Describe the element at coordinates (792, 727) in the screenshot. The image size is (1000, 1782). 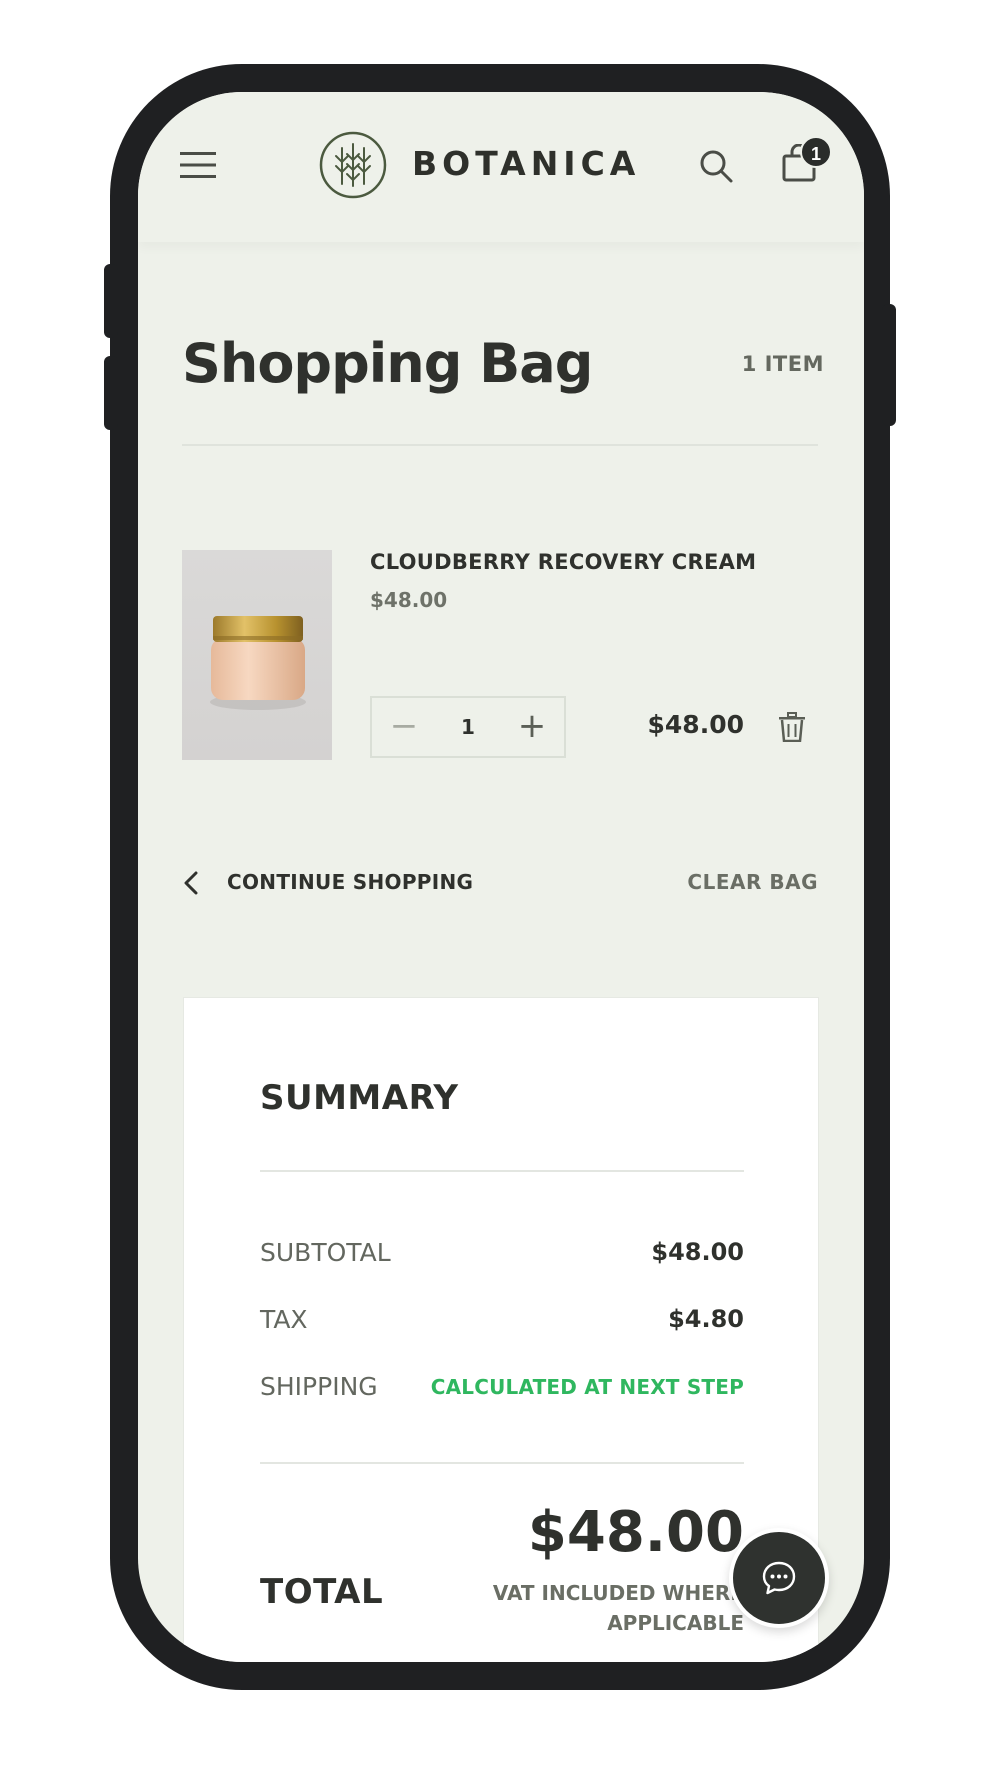
I see `trash-icon` at that location.